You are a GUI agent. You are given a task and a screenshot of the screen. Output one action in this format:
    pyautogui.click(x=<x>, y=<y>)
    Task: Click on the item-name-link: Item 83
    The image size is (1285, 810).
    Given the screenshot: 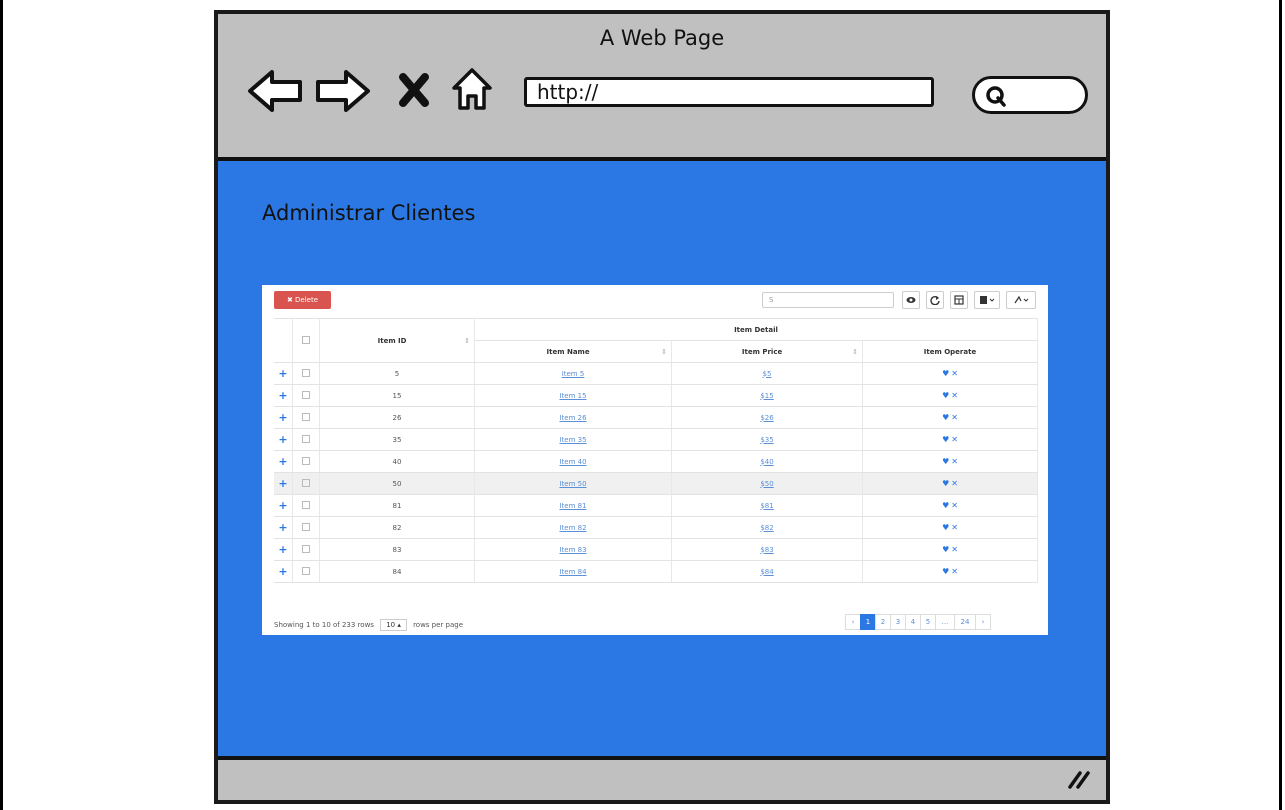 What is the action you would take?
    pyautogui.click(x=572, y=550)
    